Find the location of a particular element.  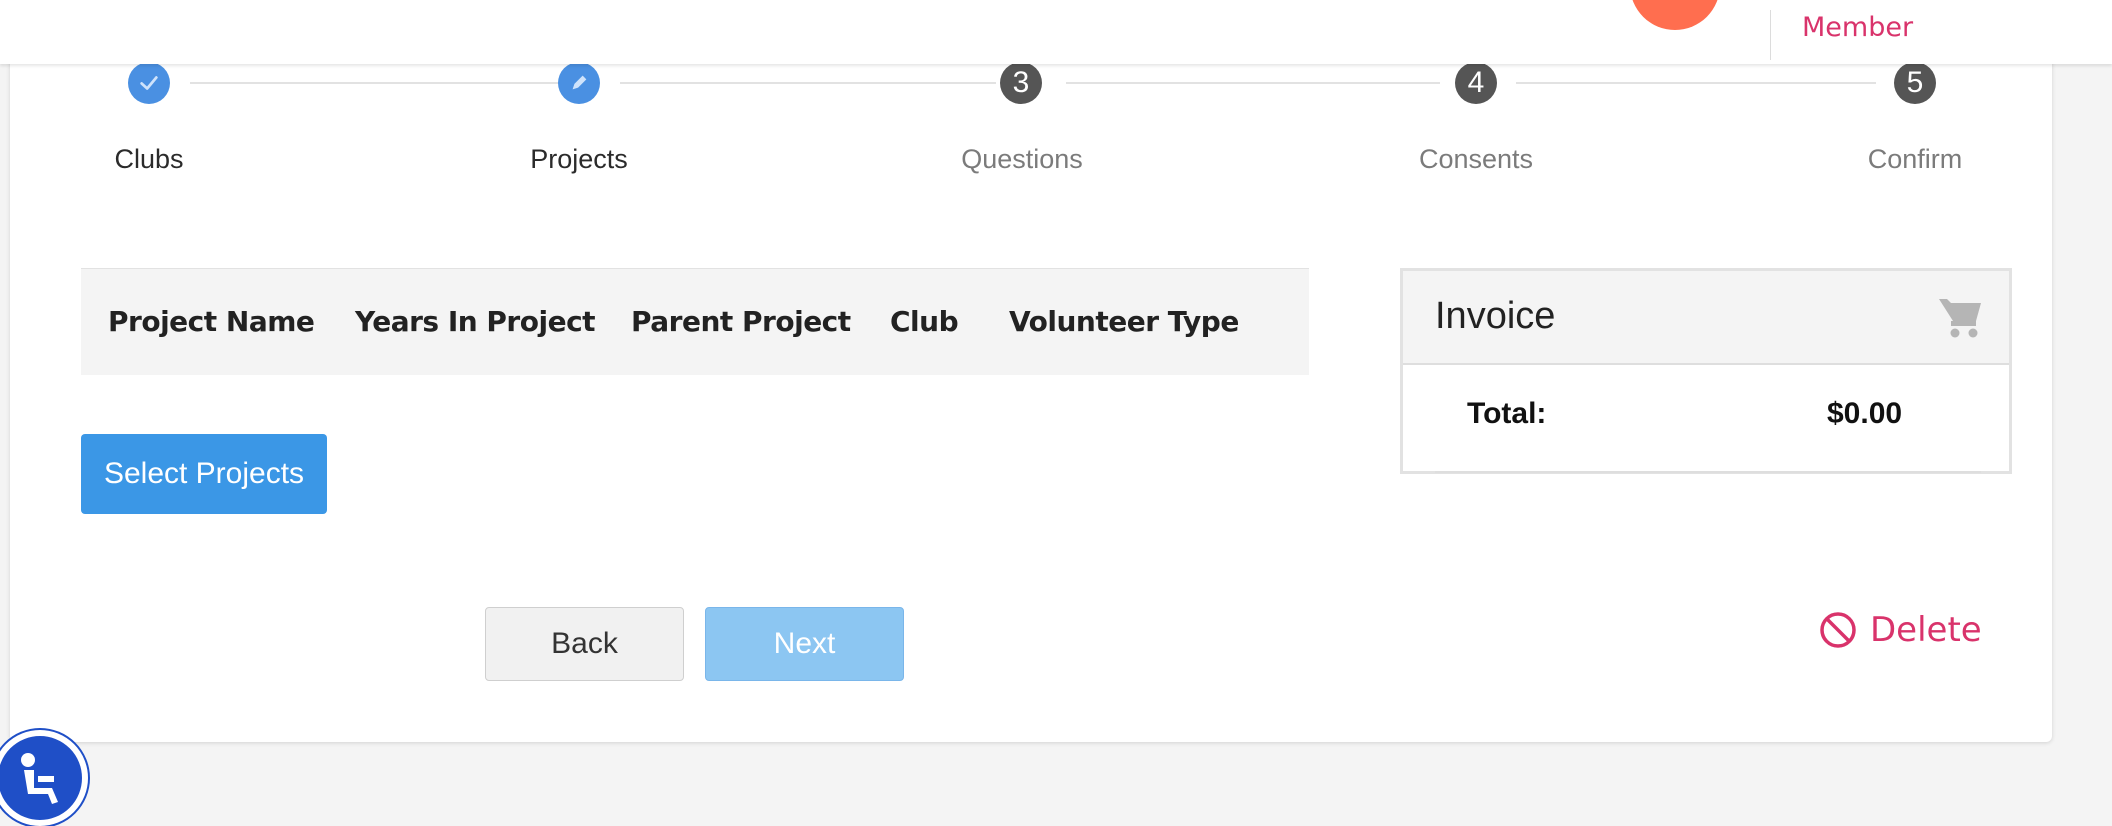

step-projects-indicator is located at coordinates (579, 83).